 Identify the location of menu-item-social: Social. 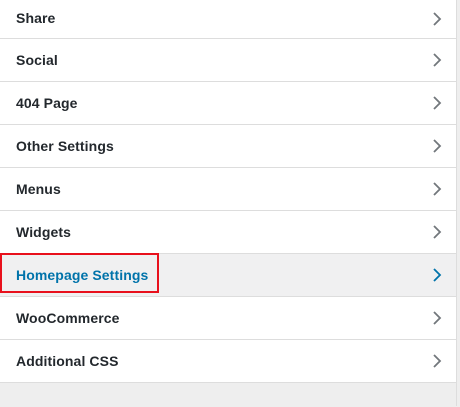
(228, 60).